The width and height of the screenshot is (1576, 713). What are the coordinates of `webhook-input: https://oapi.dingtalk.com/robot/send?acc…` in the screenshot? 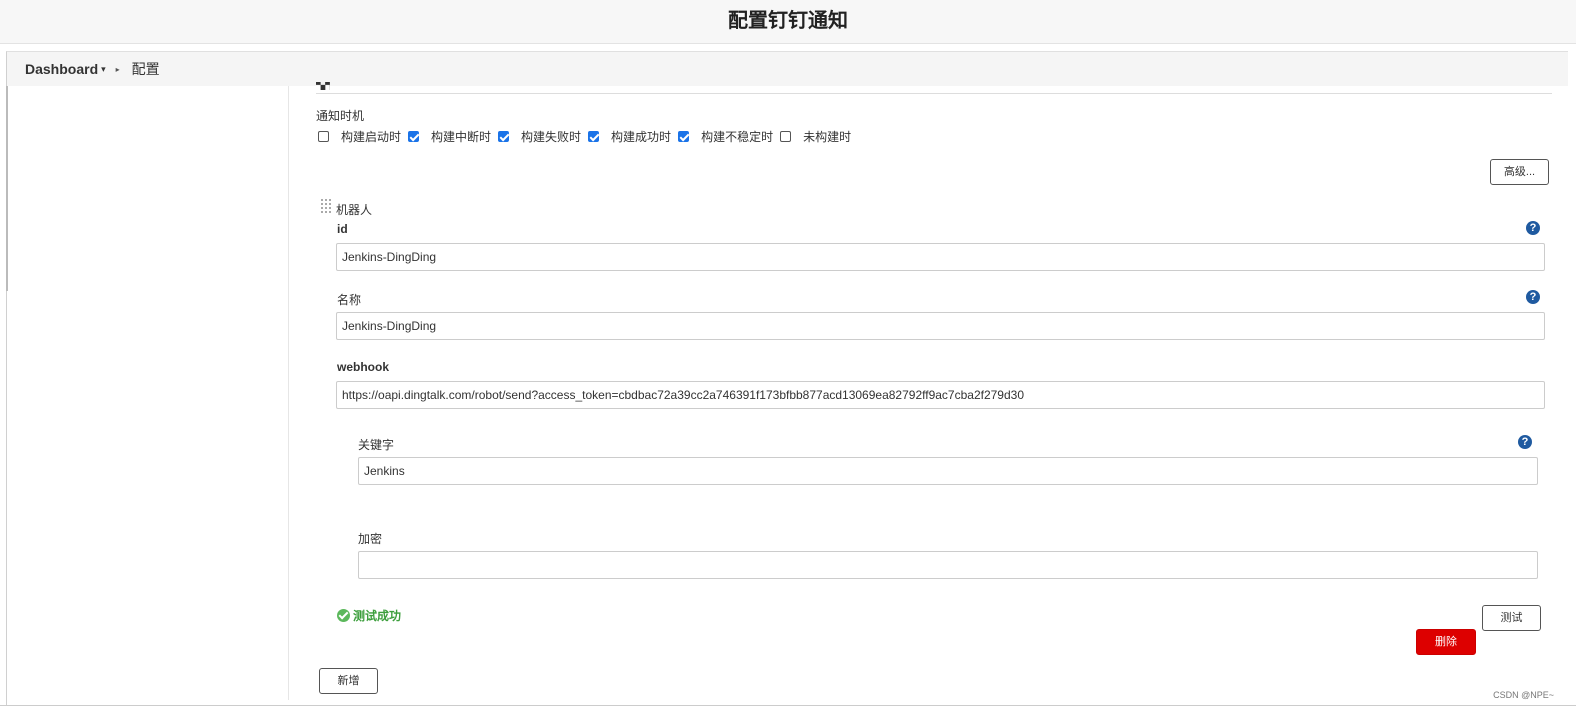 It's located at (940, 395).